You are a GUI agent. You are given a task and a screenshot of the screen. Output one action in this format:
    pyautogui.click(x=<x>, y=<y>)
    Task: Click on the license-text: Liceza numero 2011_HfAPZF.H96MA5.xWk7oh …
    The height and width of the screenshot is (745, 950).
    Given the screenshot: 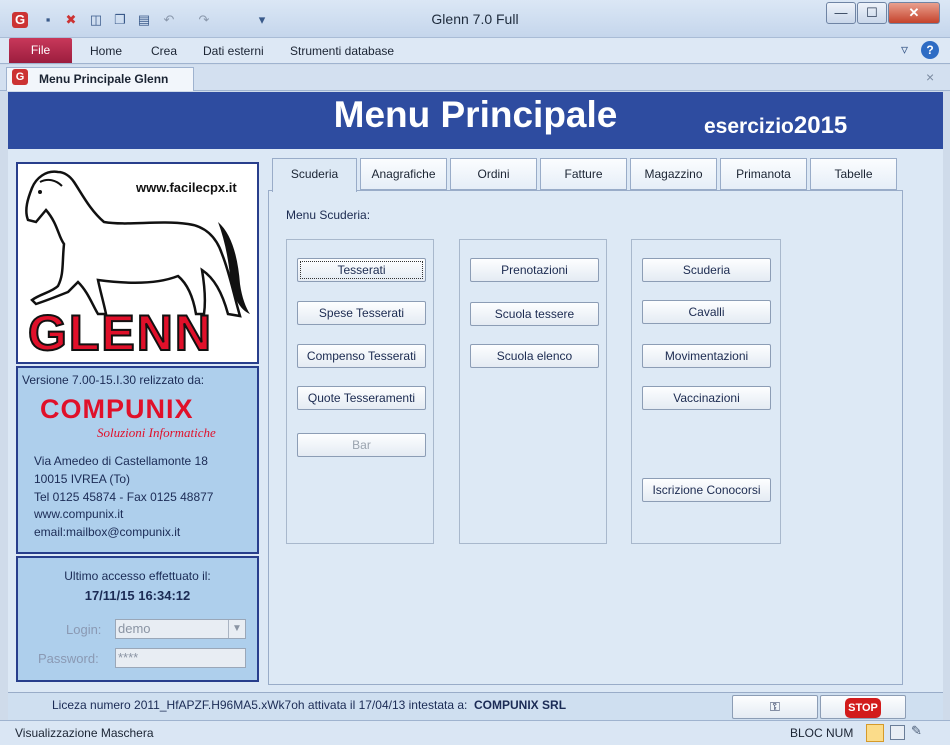 What is the action you would take?
    pyautogui.click(x=309, y=705)
    